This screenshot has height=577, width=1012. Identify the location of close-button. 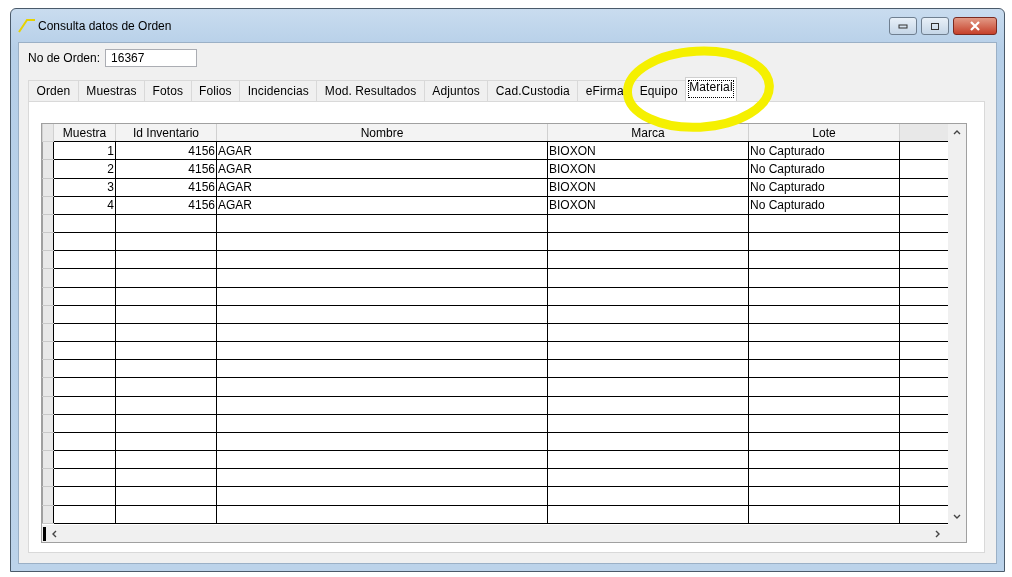
(975, 26).